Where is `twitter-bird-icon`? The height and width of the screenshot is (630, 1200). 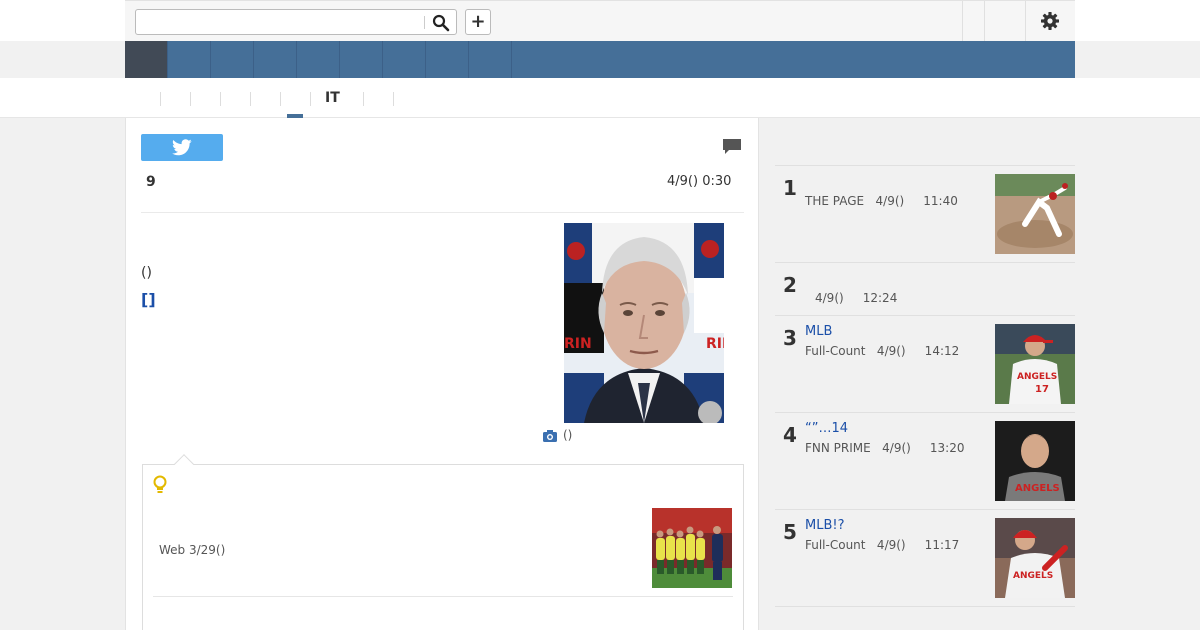 twitter-bird-icon is located at coordinates (182, 147).